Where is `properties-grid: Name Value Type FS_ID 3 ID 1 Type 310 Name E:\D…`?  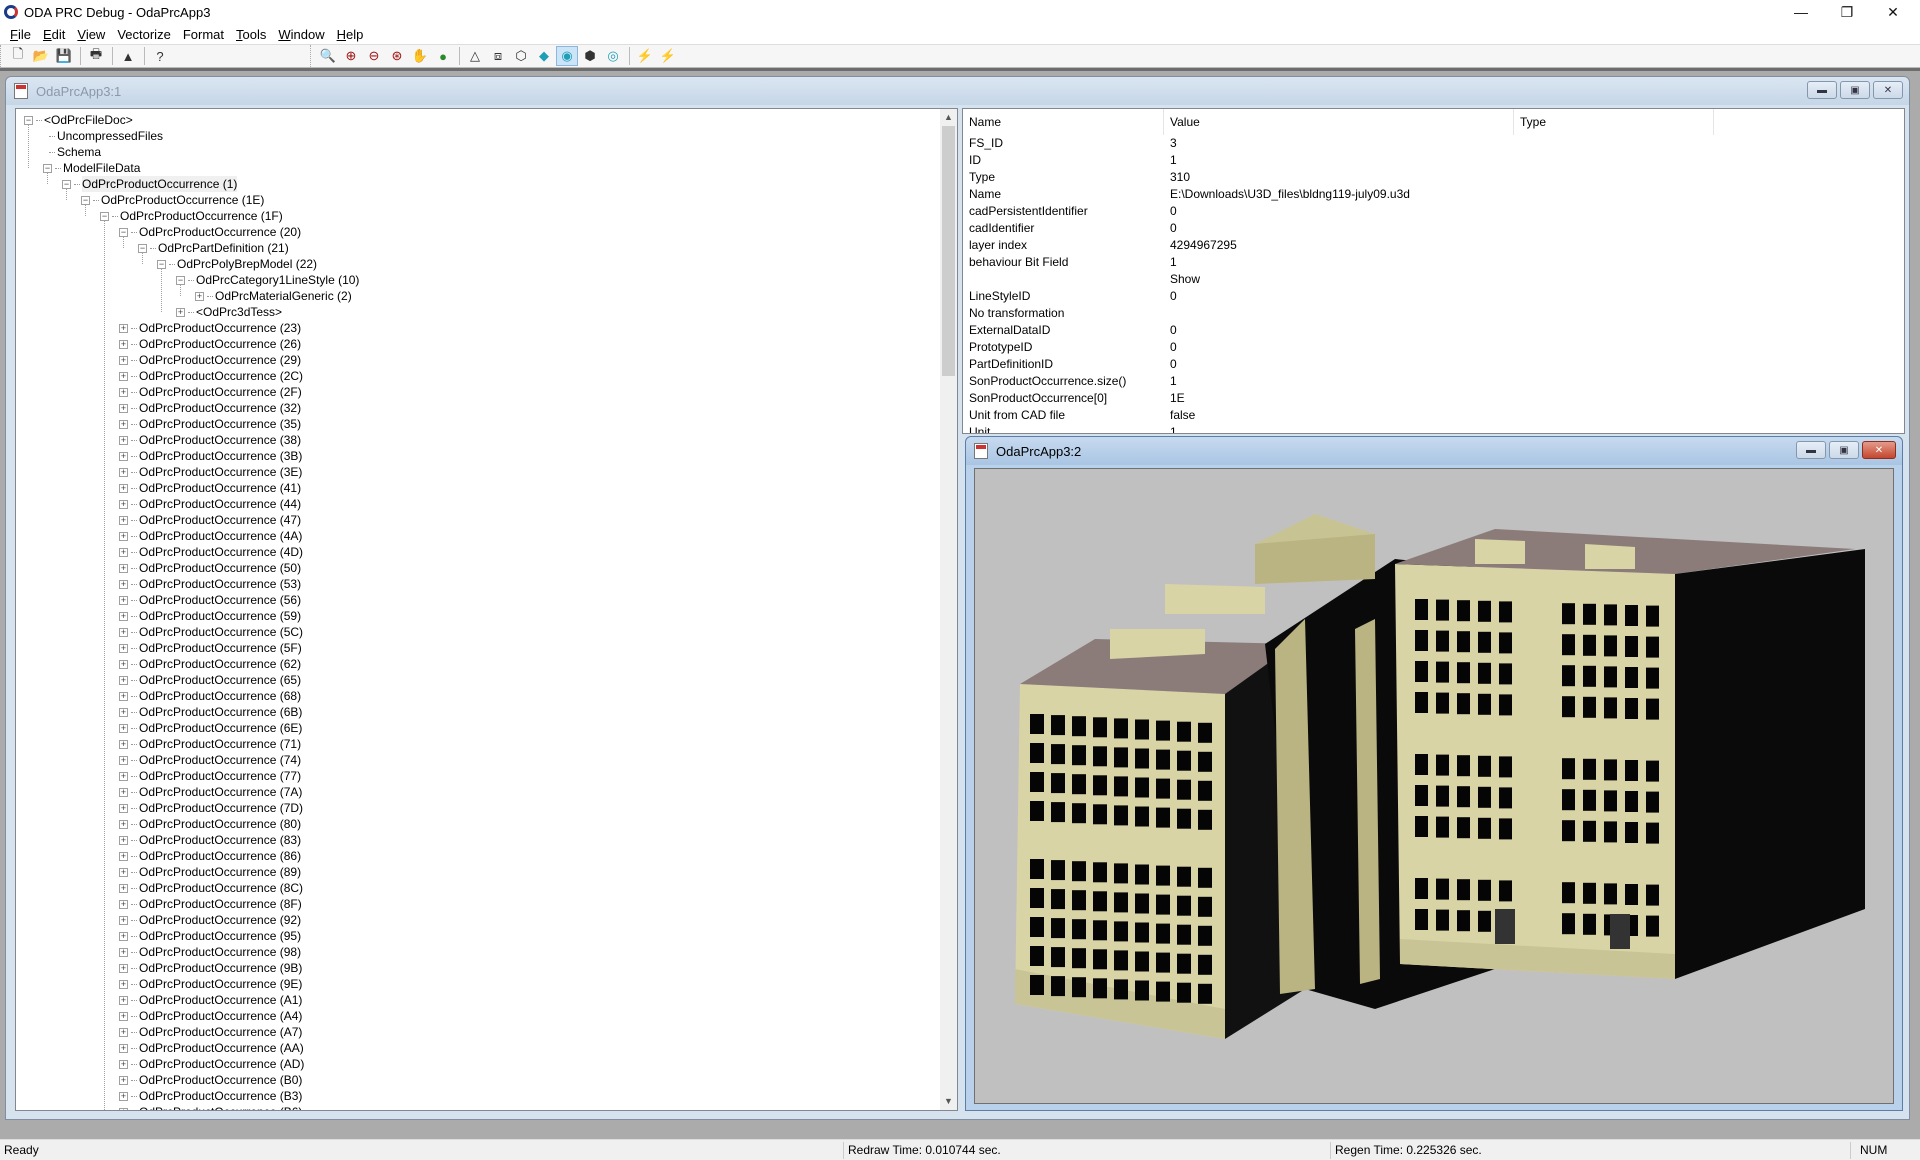
properties-grid: Name Value Type FS_ID 3 ID 1 Type 310 Name E:\D… is located at coordinates (1433, 271).